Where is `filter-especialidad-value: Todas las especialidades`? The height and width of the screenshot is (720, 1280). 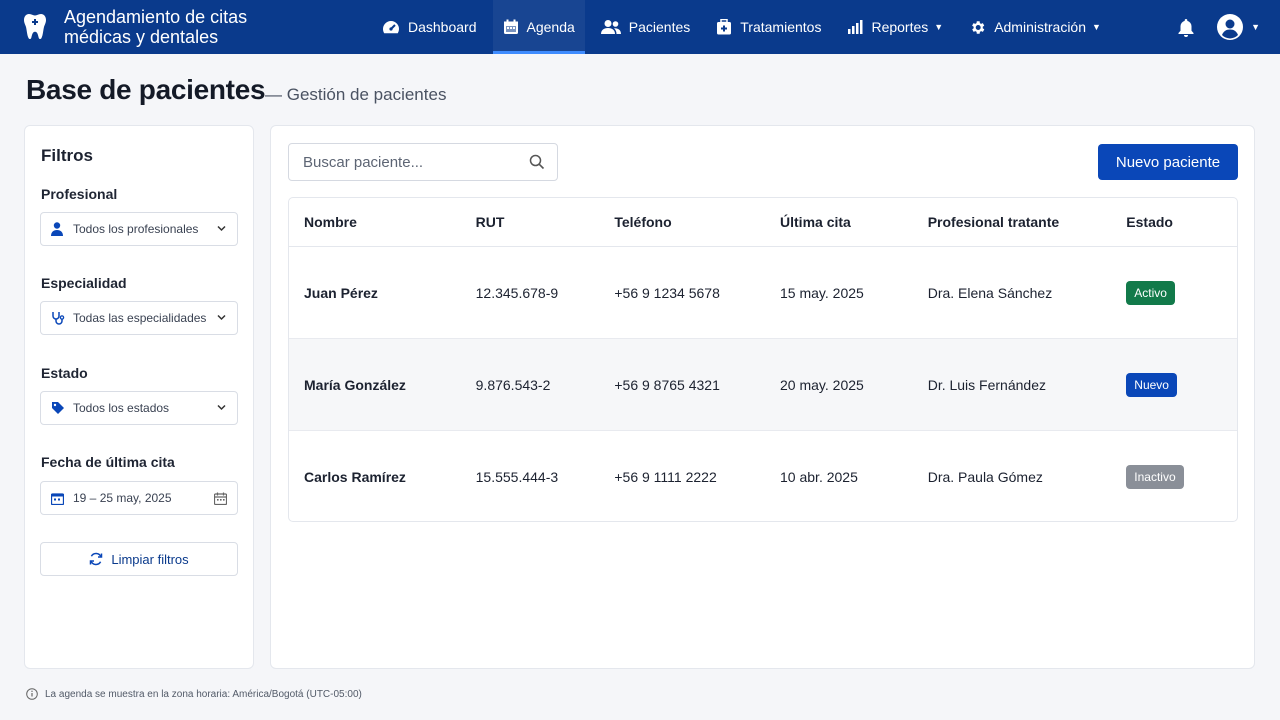 filter-especialidad-value: Todas las especialidades is located at coordinates (140, 318).